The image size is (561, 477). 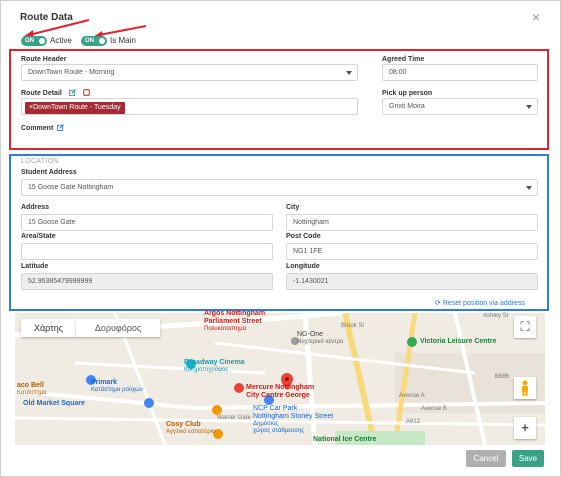 I want to click on map-label: Brook St, so click(x=353, y=326).